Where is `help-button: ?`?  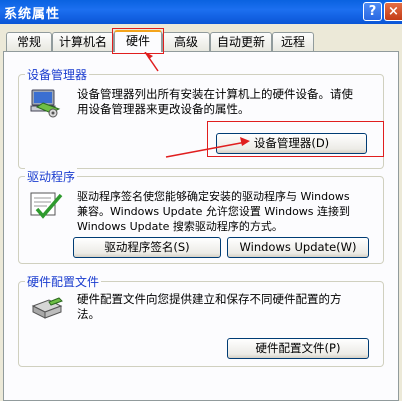 help-button: ? is located at coordinates (372, 11).